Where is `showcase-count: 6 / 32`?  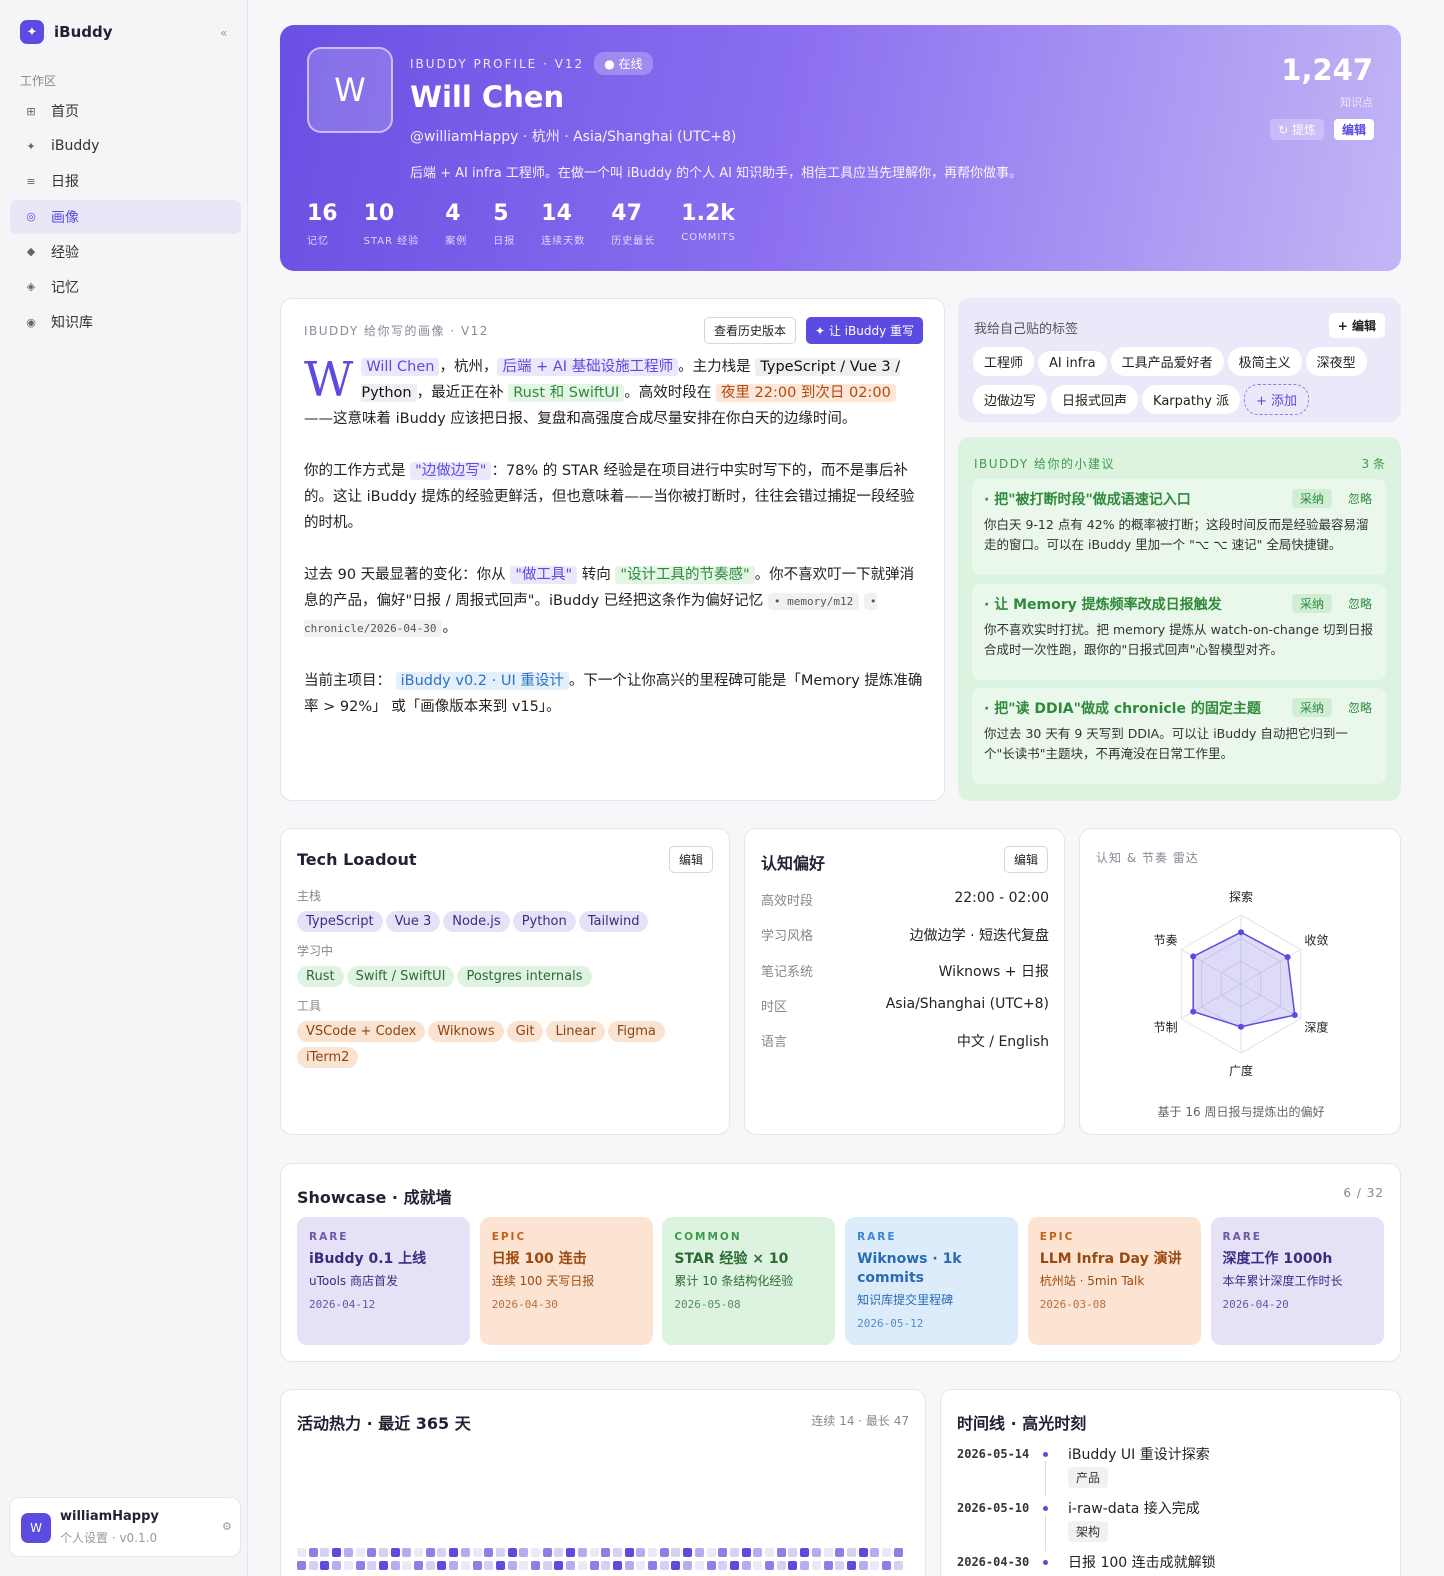
showcase-count: 6 / 32 is located at coordinates (1363, 1193).